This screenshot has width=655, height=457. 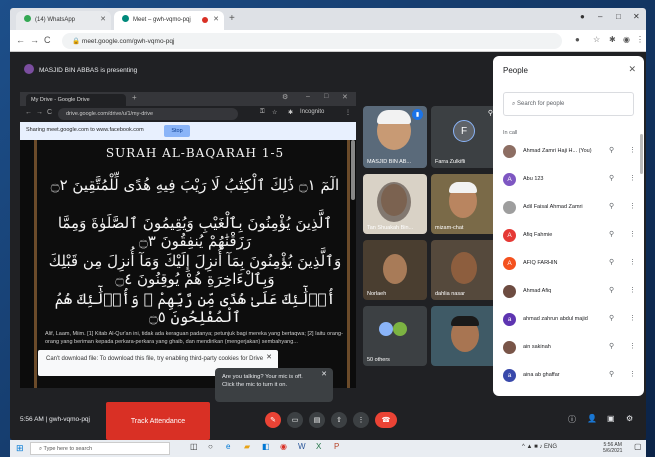 I want to click on participant-row: ain sakinah ⚲ ⋮, so click(x=568, y=348).